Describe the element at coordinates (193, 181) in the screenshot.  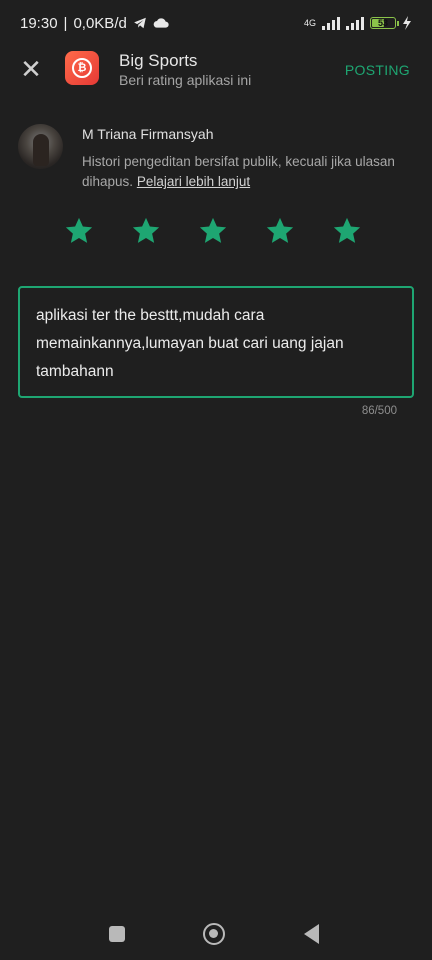
I see `learn-more-link: Pelajari lebih lanjut` at that location.